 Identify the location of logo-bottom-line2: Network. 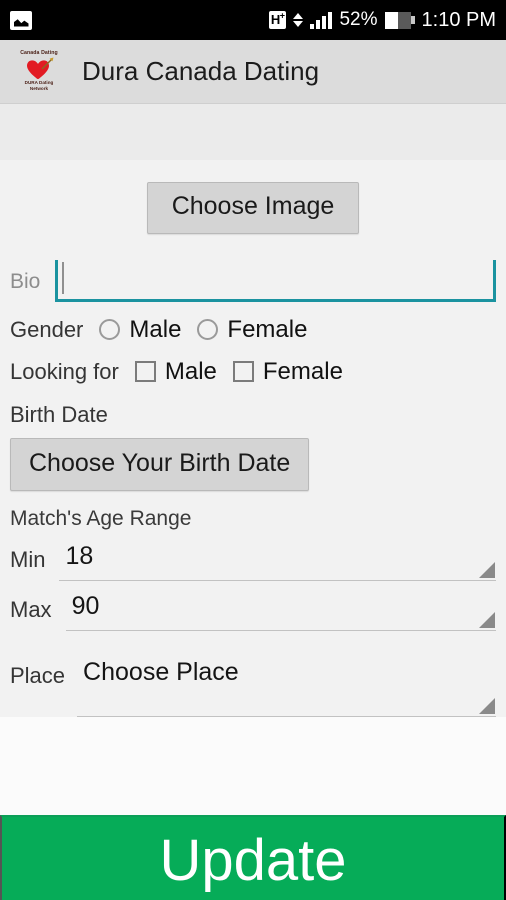
(39, 89).